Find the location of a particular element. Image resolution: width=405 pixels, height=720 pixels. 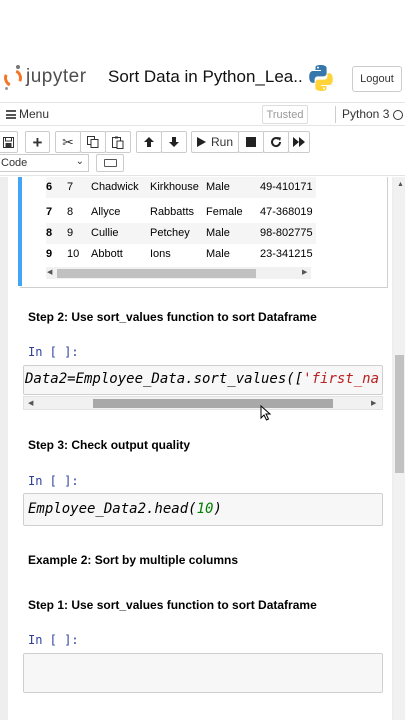

code-text: Employee_Data2.head( is located at coordinates (112, 509).